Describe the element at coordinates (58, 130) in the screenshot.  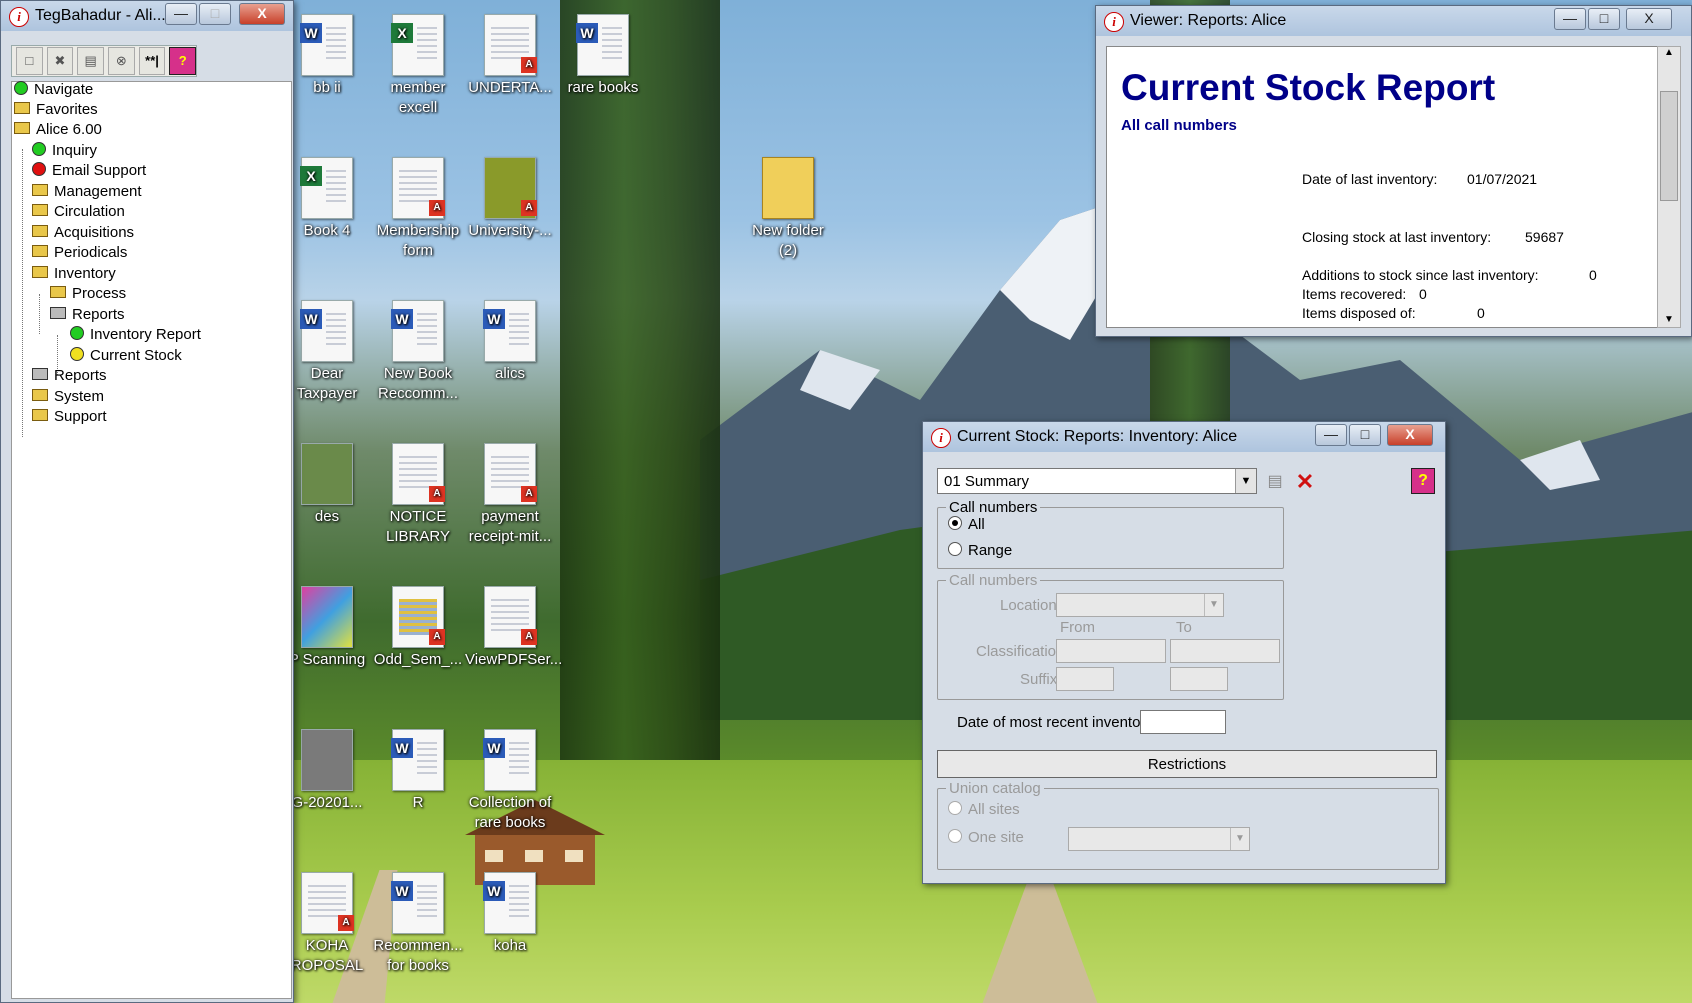
I see `tree-item-alice: Alice 6.00` at that location.